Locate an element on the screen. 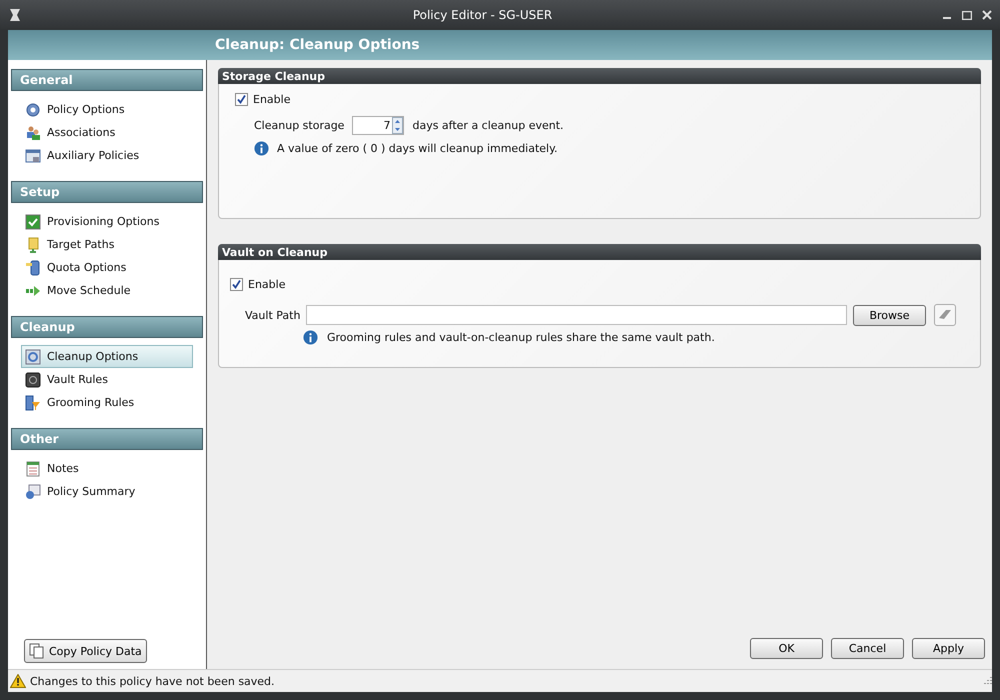 The width and height of the screenshot is (1000, 700). copy-icon is located at coordinates (37, 651).